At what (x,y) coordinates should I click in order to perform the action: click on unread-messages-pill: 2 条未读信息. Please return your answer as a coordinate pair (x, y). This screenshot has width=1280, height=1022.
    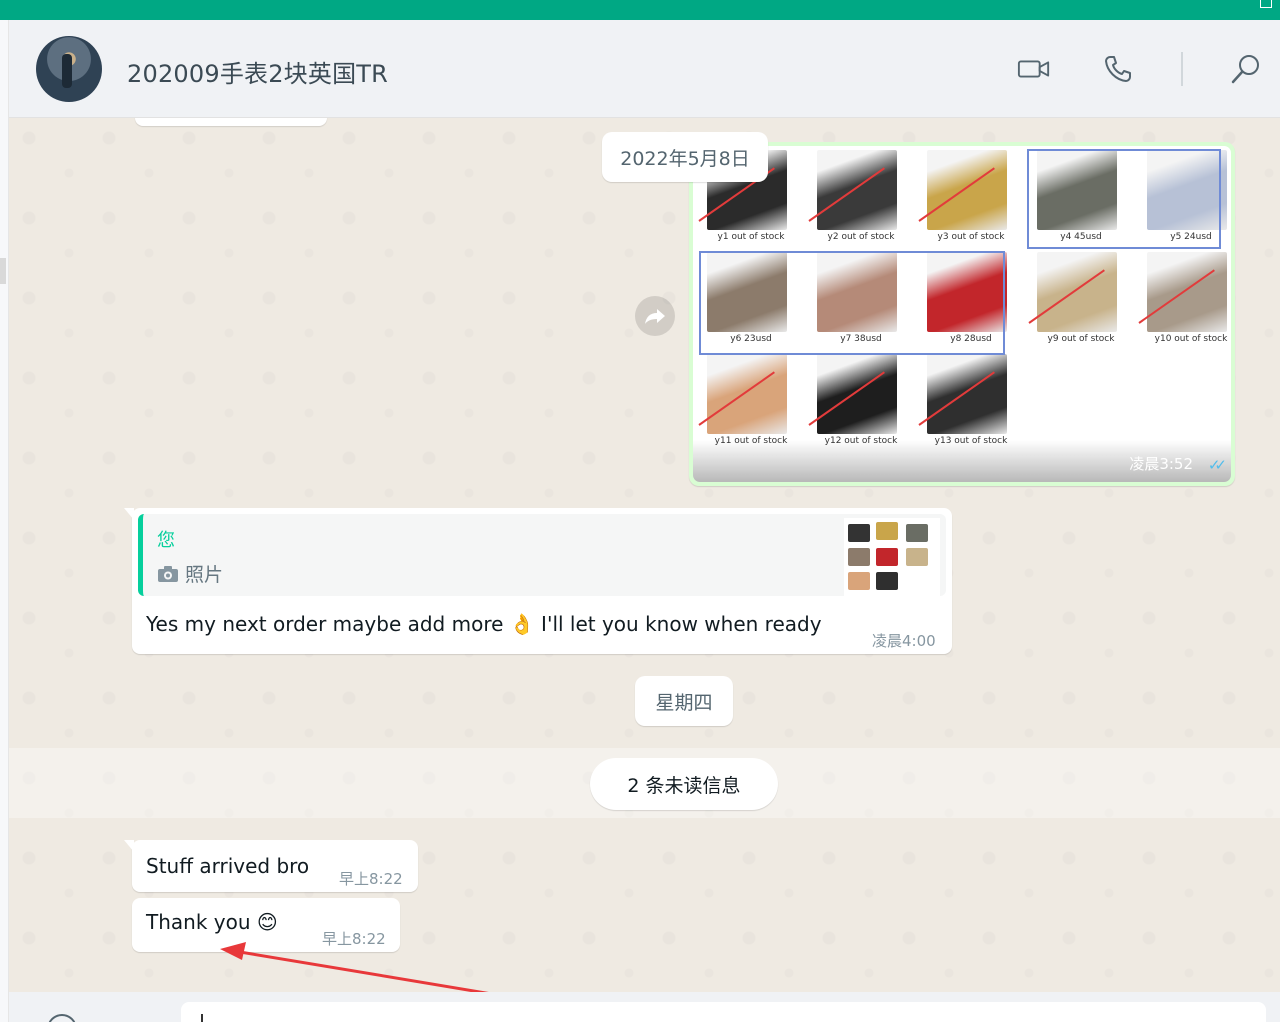
    Looking at the image, I should click on (684, 784).